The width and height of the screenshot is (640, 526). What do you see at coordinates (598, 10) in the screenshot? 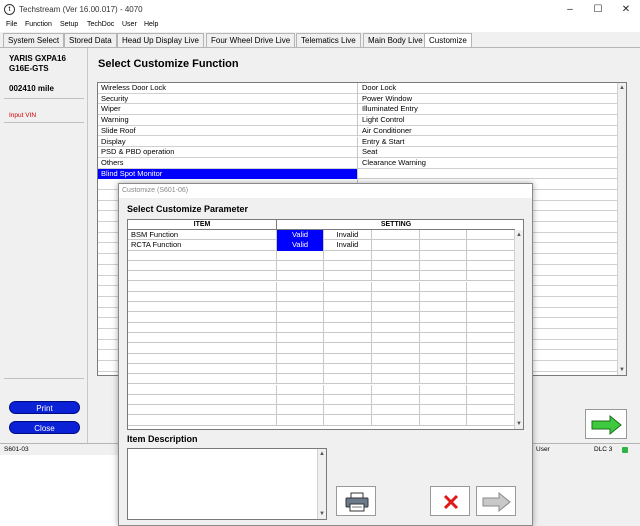
I see `maximize-button: ☐` at bounding box center [598, 10].